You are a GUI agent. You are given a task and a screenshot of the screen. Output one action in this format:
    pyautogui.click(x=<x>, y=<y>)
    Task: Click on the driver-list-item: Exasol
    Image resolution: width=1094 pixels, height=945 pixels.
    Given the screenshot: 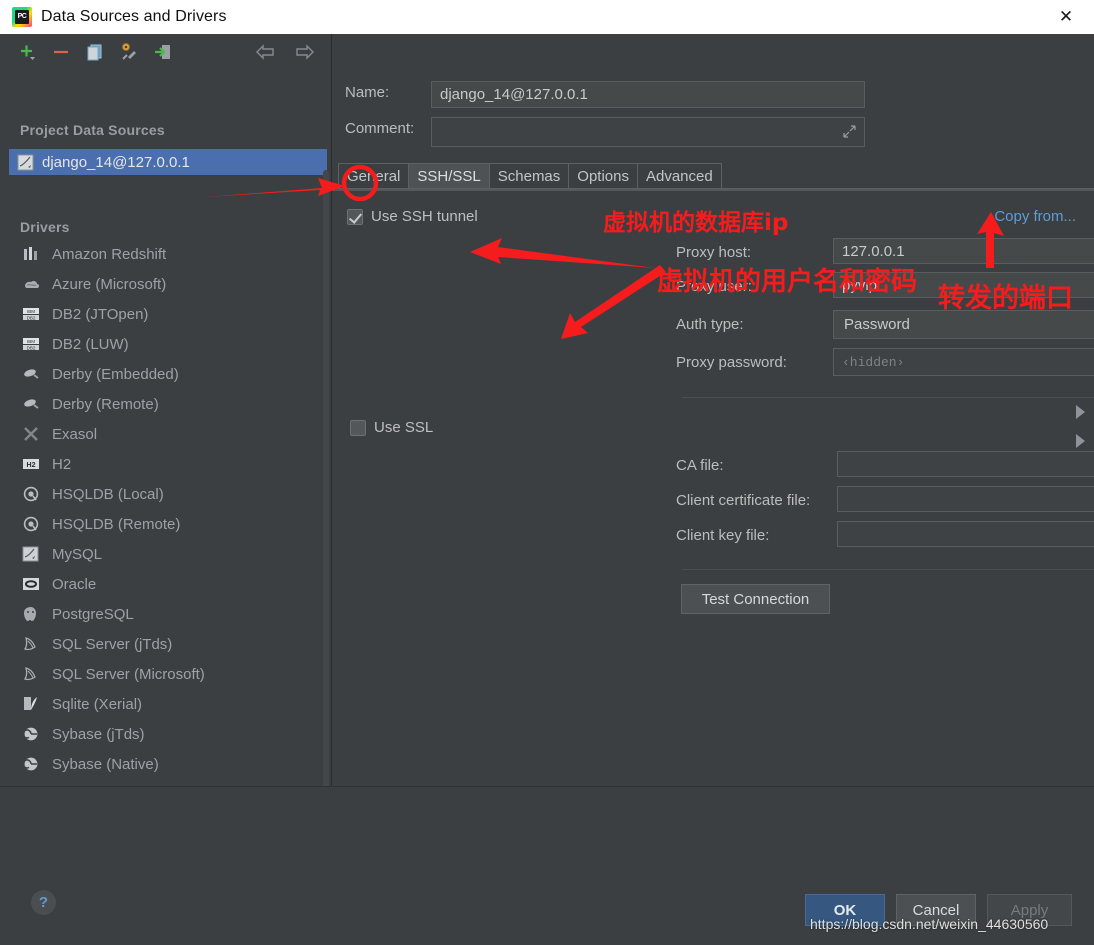 What is the action you would take?
    pyautogui.click(x=165, y=434)
    